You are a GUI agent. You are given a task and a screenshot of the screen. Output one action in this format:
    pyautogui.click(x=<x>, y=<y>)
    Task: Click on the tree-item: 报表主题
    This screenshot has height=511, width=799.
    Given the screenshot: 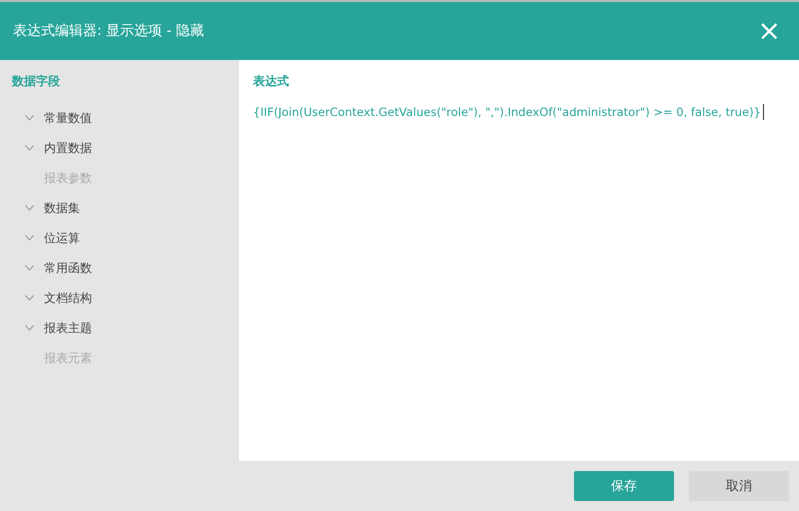 What is the action you would take?
    pyautogui.click(x=119, y=328)
    